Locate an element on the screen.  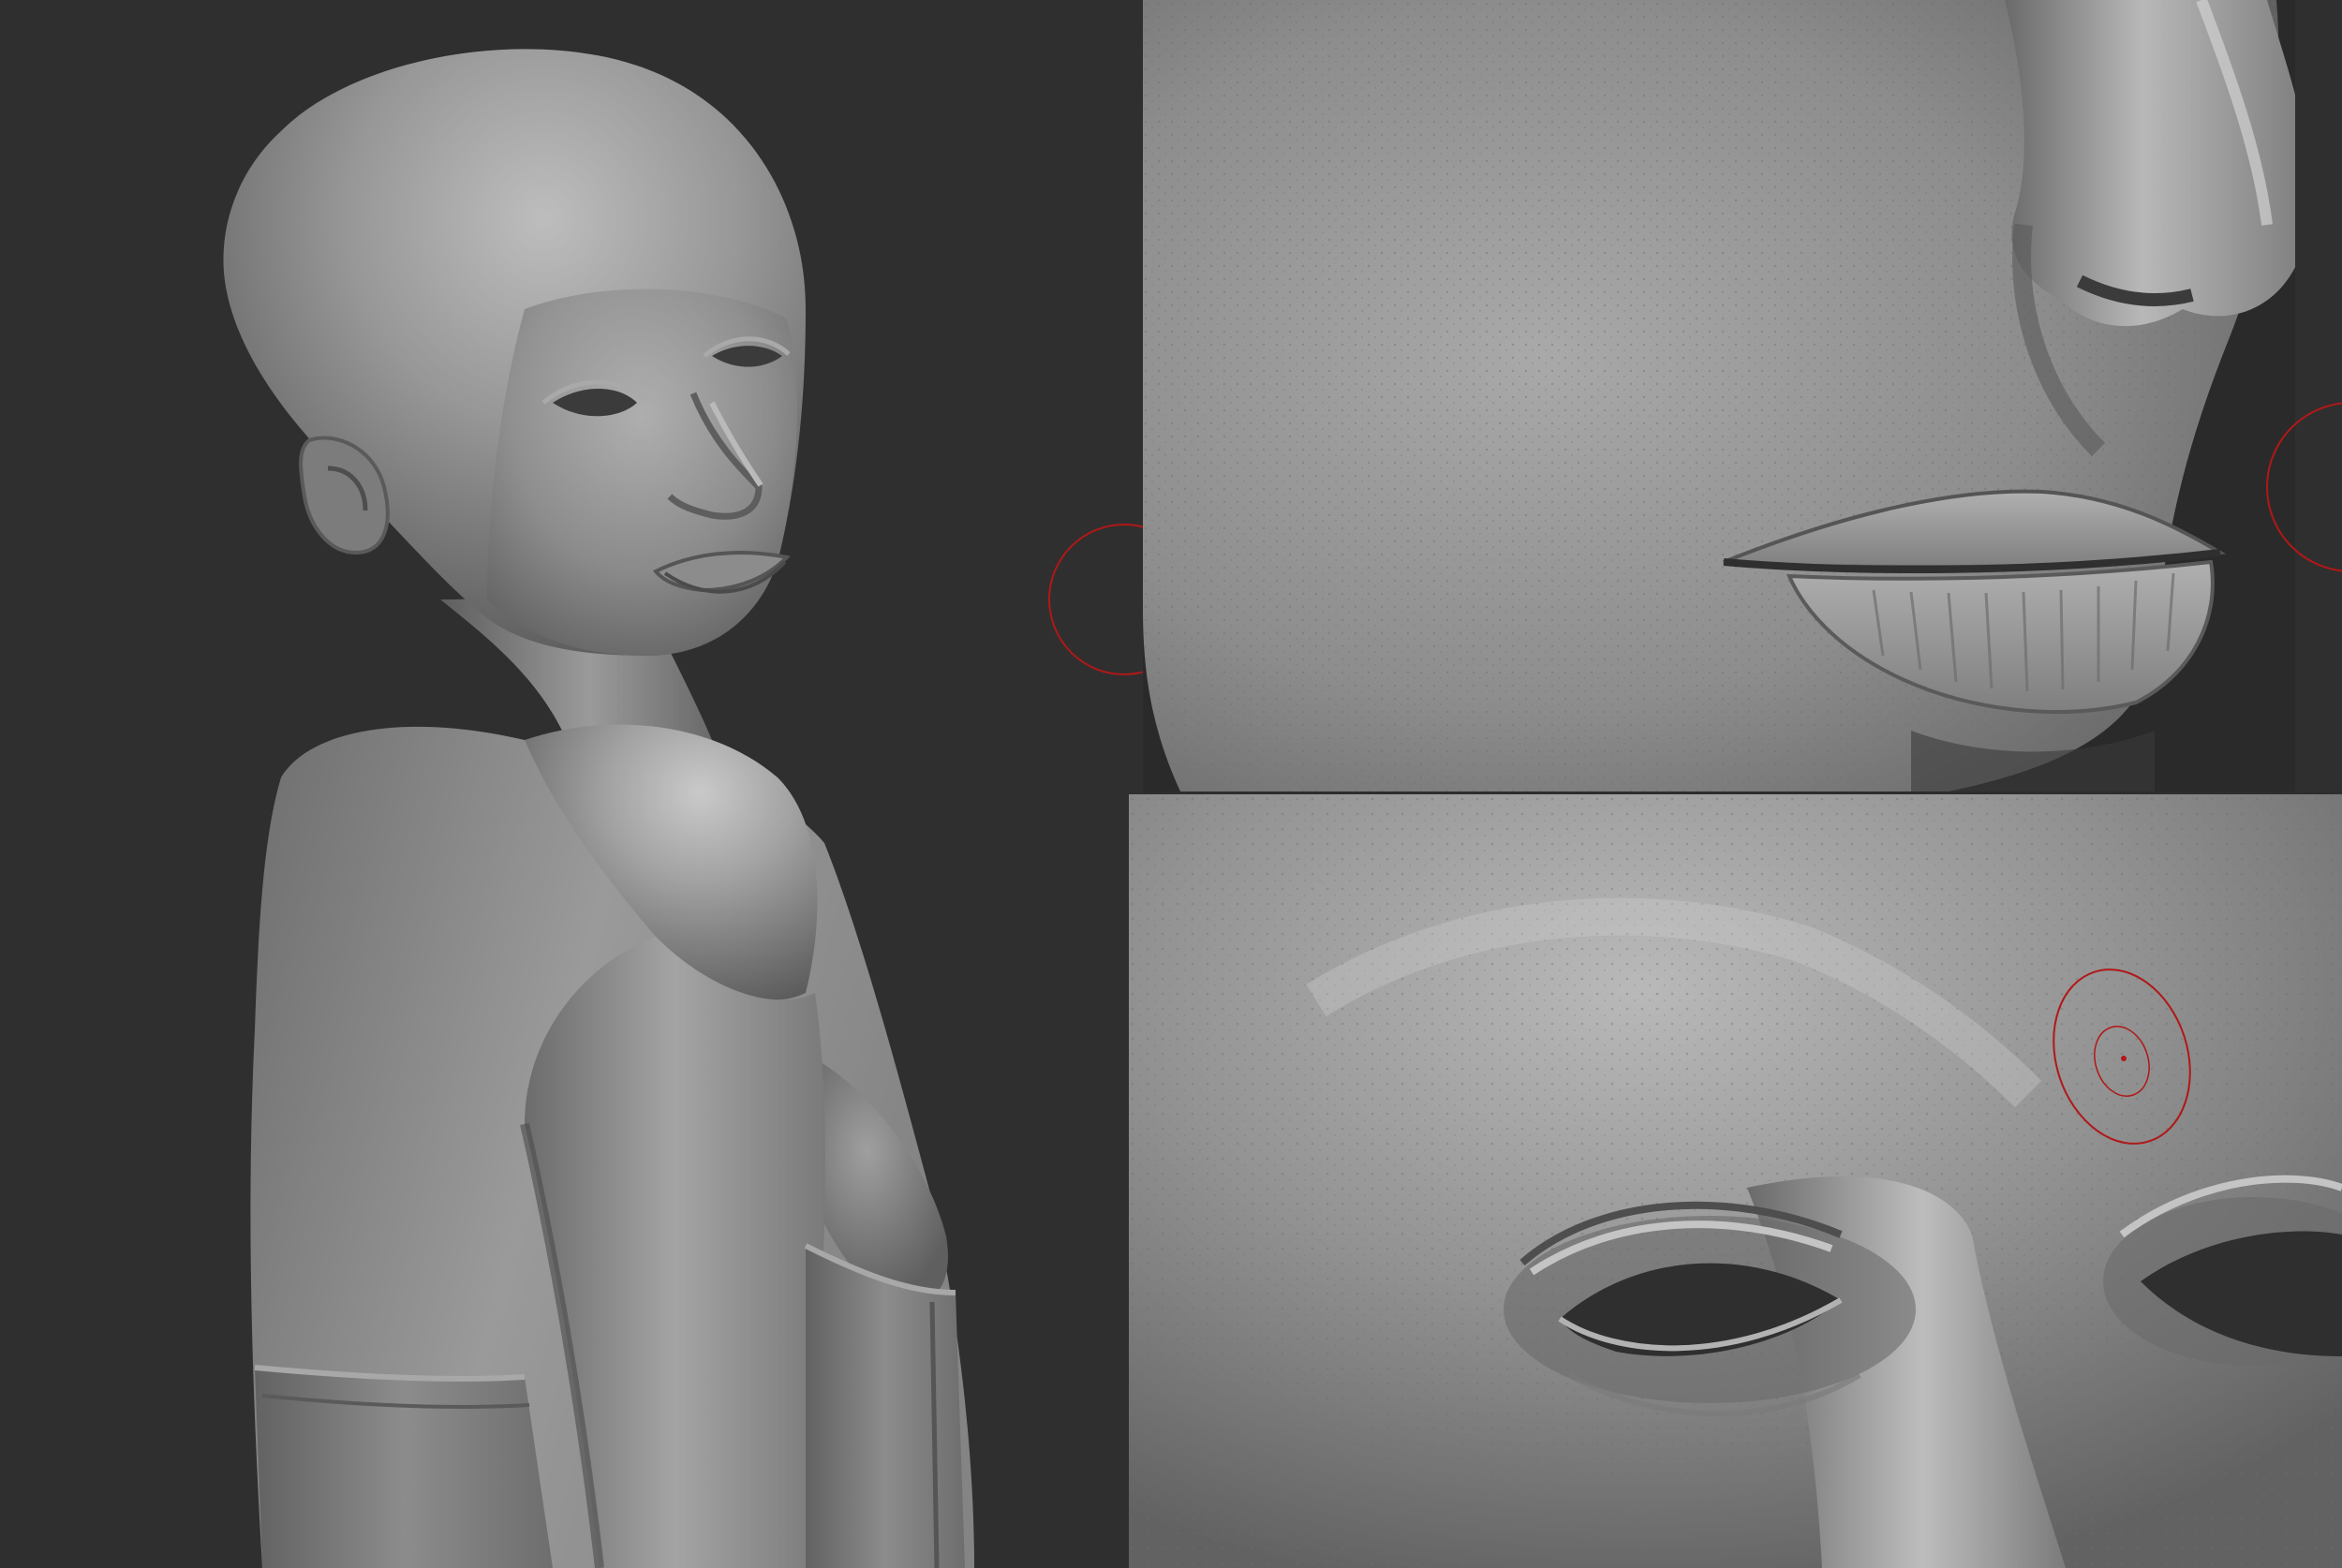
nose is located at coordinates (2158, 163).